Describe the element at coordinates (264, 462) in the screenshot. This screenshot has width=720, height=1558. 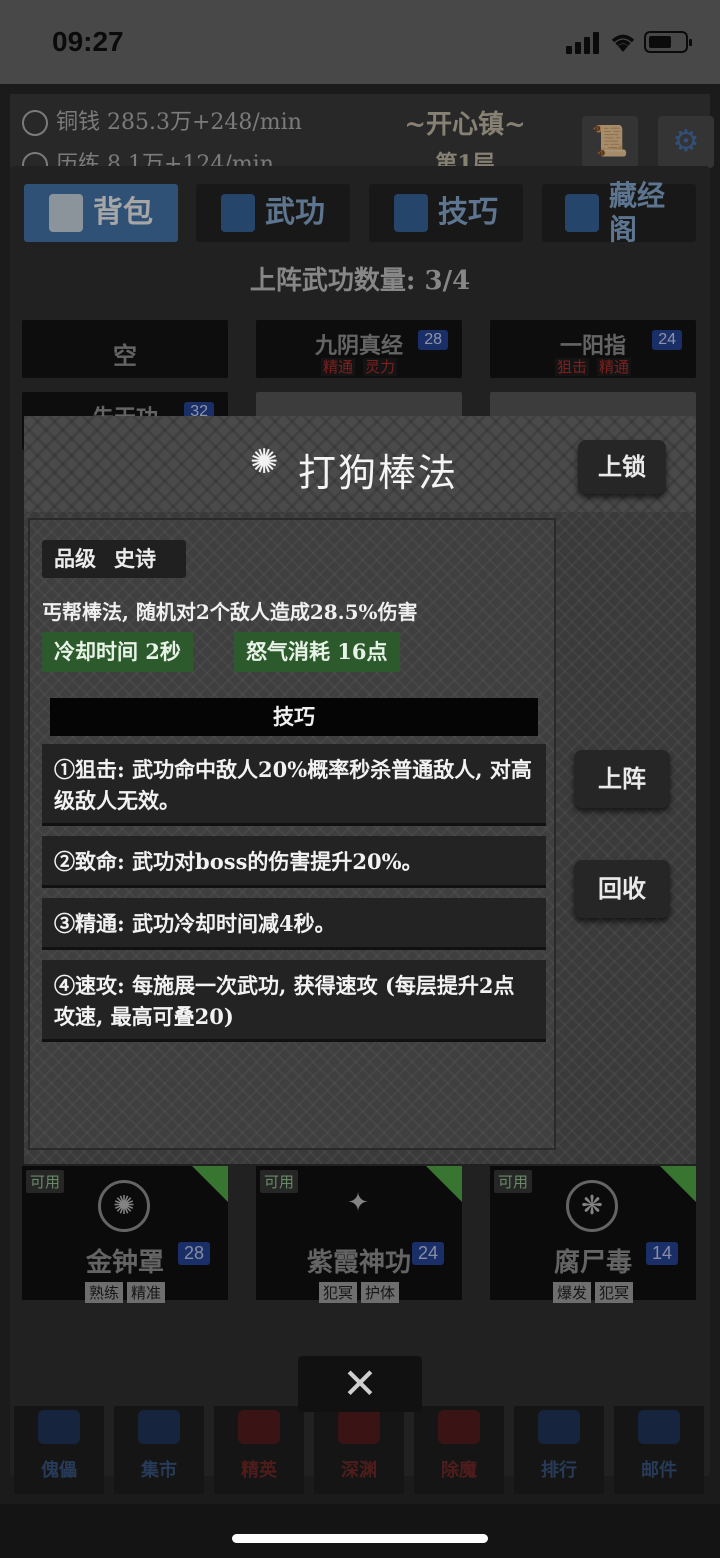
I see `swirl-icon: ✺` at that location.